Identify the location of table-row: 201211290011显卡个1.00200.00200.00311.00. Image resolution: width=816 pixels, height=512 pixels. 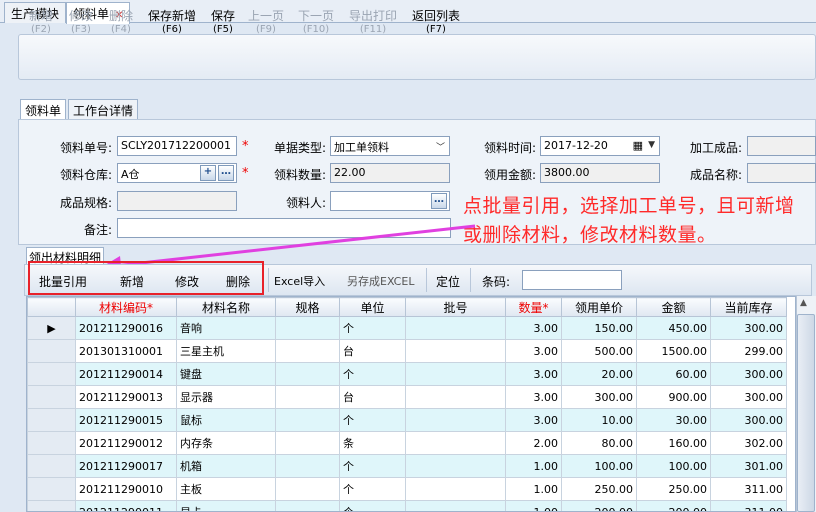
(407, 505).